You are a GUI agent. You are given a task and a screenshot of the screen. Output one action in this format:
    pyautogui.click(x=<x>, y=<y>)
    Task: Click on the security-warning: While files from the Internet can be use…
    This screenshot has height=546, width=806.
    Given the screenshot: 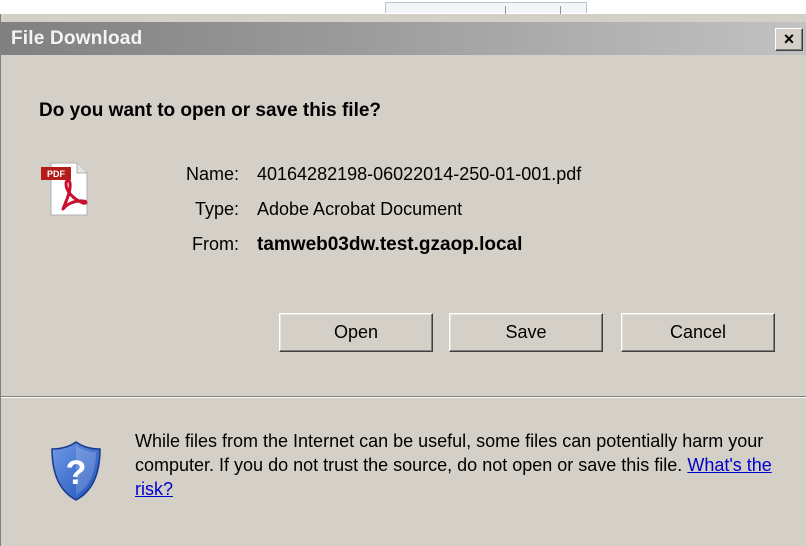 What is the action you would take?
    pyautogui.click(x=460, y=465)
    